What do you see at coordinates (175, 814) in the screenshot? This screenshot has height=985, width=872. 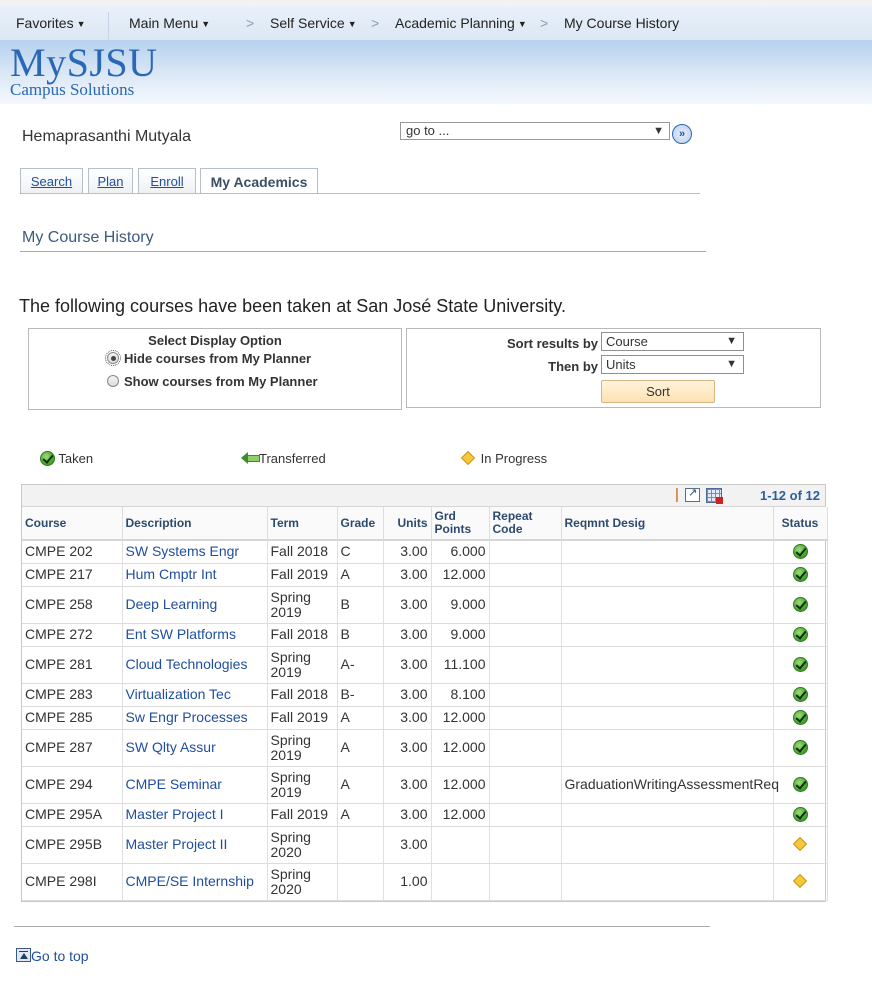 I see `course-description-link: Master Project I` at bounding box center [175, 814].